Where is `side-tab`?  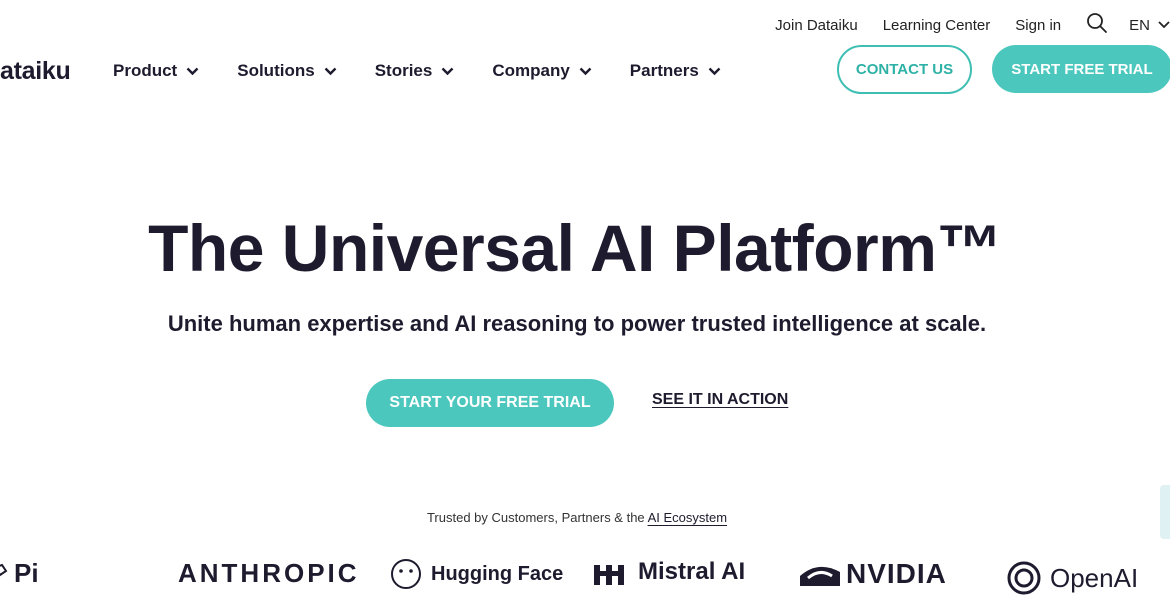
side-tab is located at coordinates (1165, 512).